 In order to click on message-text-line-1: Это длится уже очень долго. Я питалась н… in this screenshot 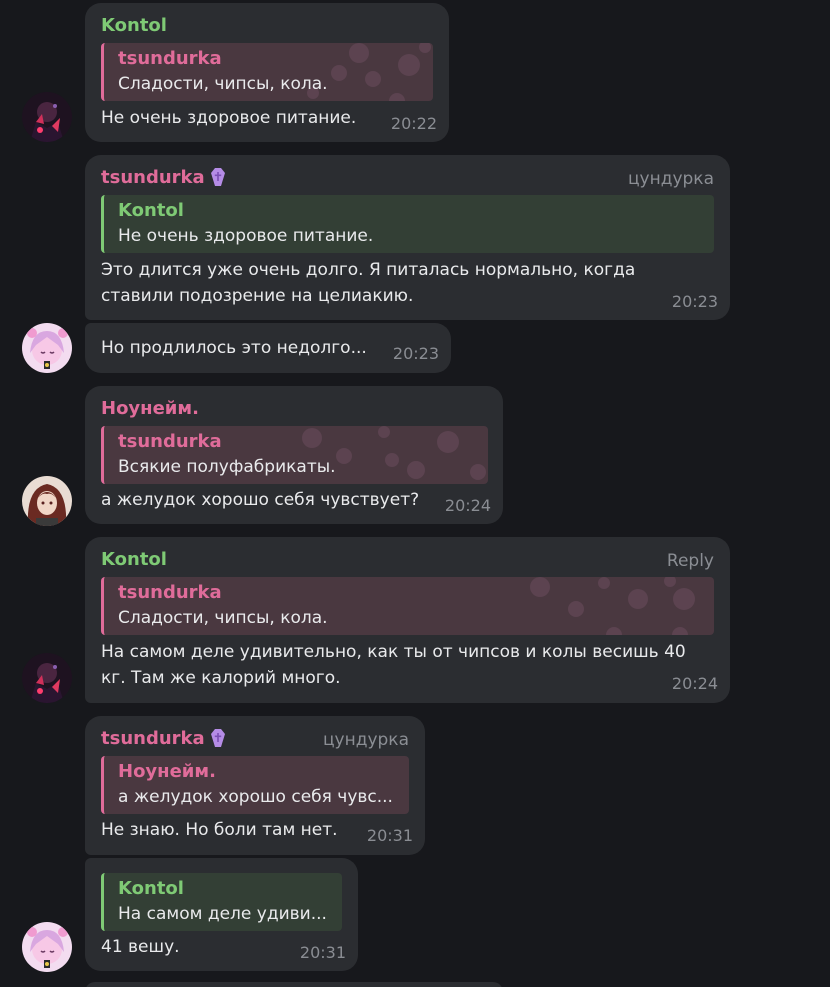, I will do `click(368, 270)`.